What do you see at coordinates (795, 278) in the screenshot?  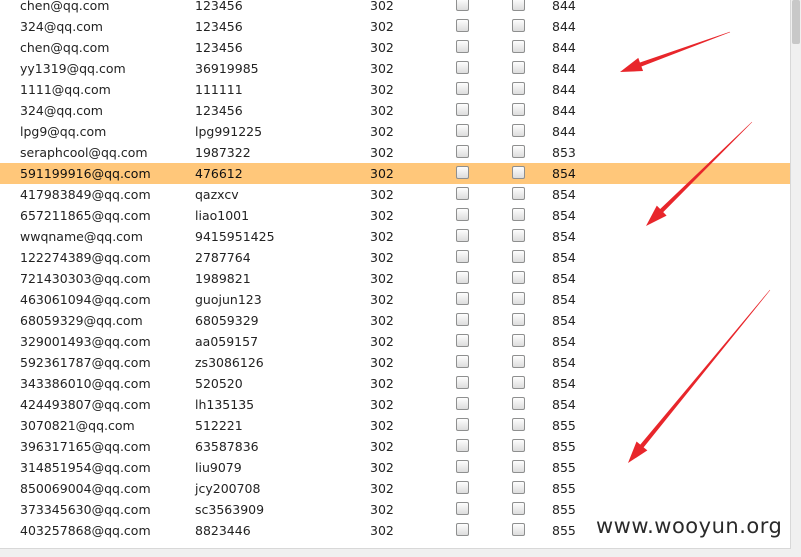 I see `vertical-scrollbar` at bounding box center [795, 278].